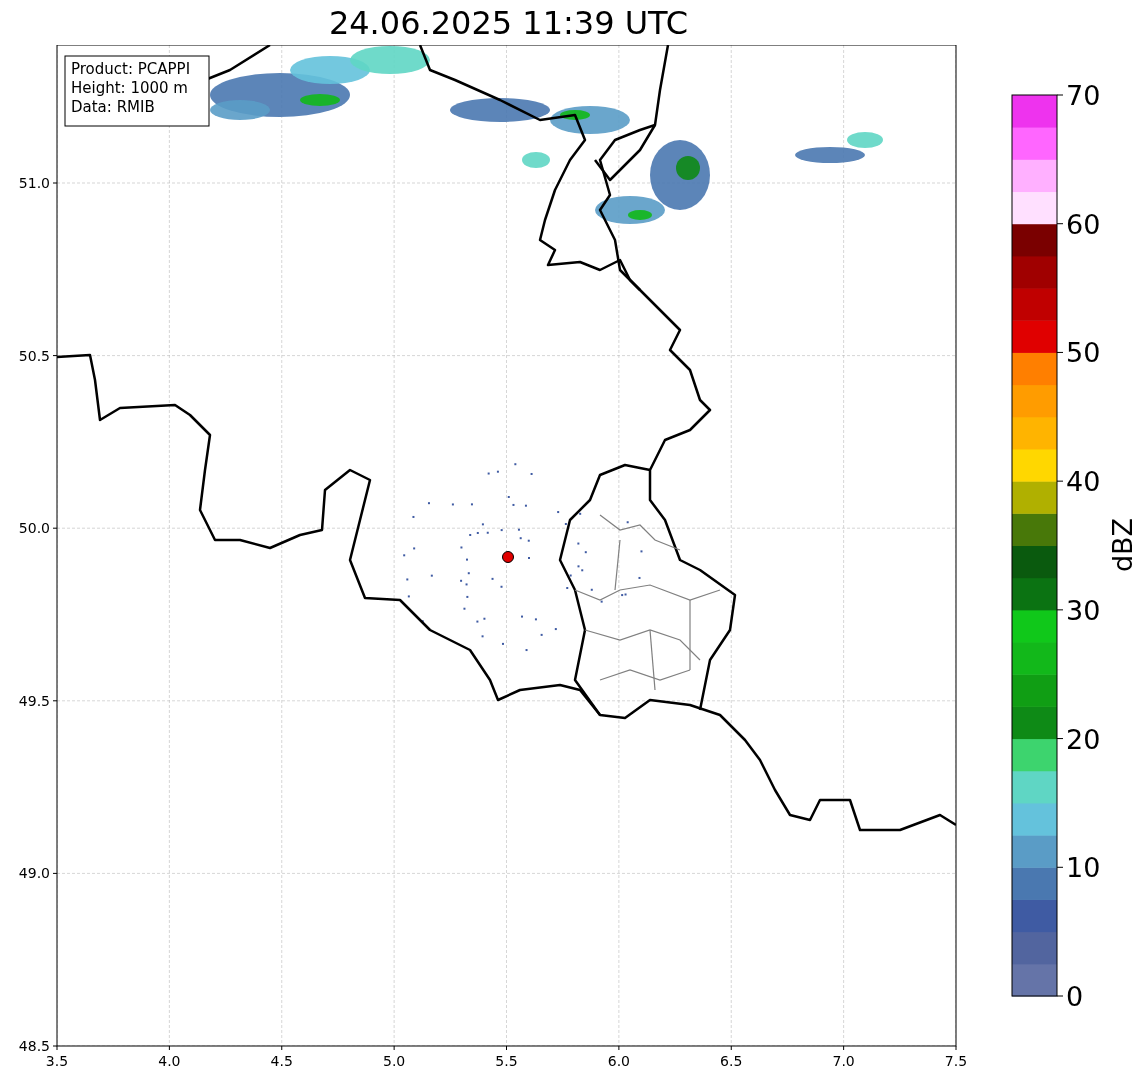 This screenshot has height=1084, width=1145. I want to click on colorbar-tick-label: 50, so click(1083, 353).